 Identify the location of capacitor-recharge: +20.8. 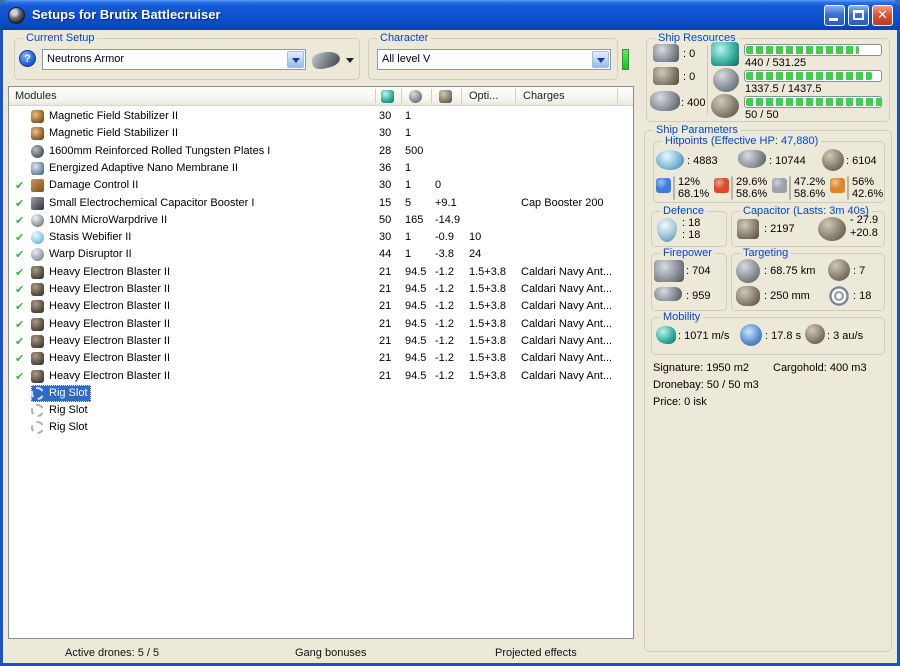
(864, 233).